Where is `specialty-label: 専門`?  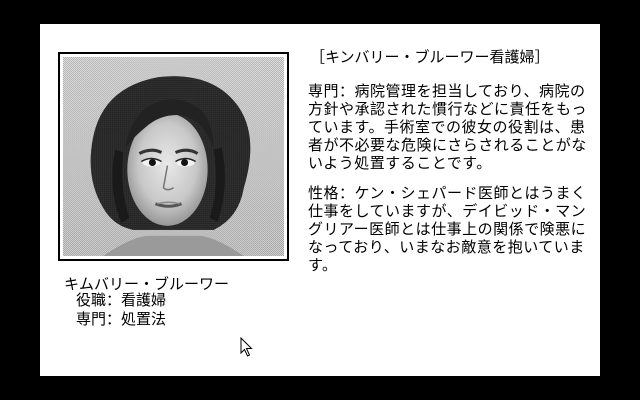 specialty-label: 専門 is located at coordinates (91, 319).